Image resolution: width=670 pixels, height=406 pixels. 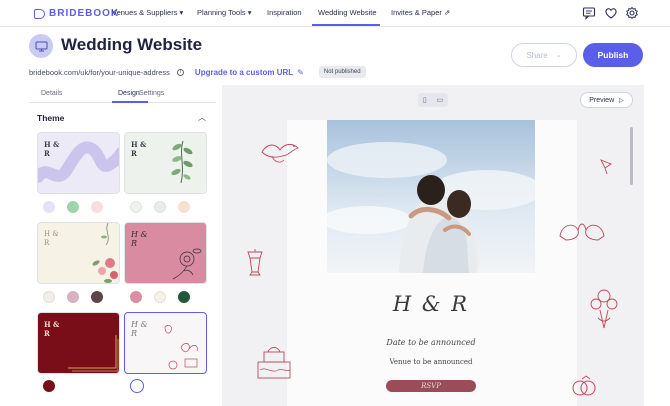 What do you see at coordinates (224, 12) in the screenshot?
I see `nav-planning-tools: Planning Tools ▾` at bounding box center [224, 12].